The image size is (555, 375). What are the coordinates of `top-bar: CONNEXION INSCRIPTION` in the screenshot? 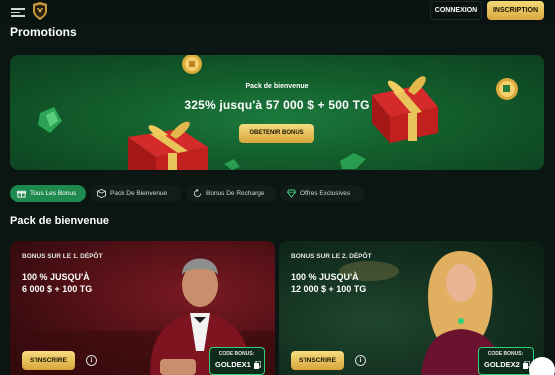 It's located at (277, 12).